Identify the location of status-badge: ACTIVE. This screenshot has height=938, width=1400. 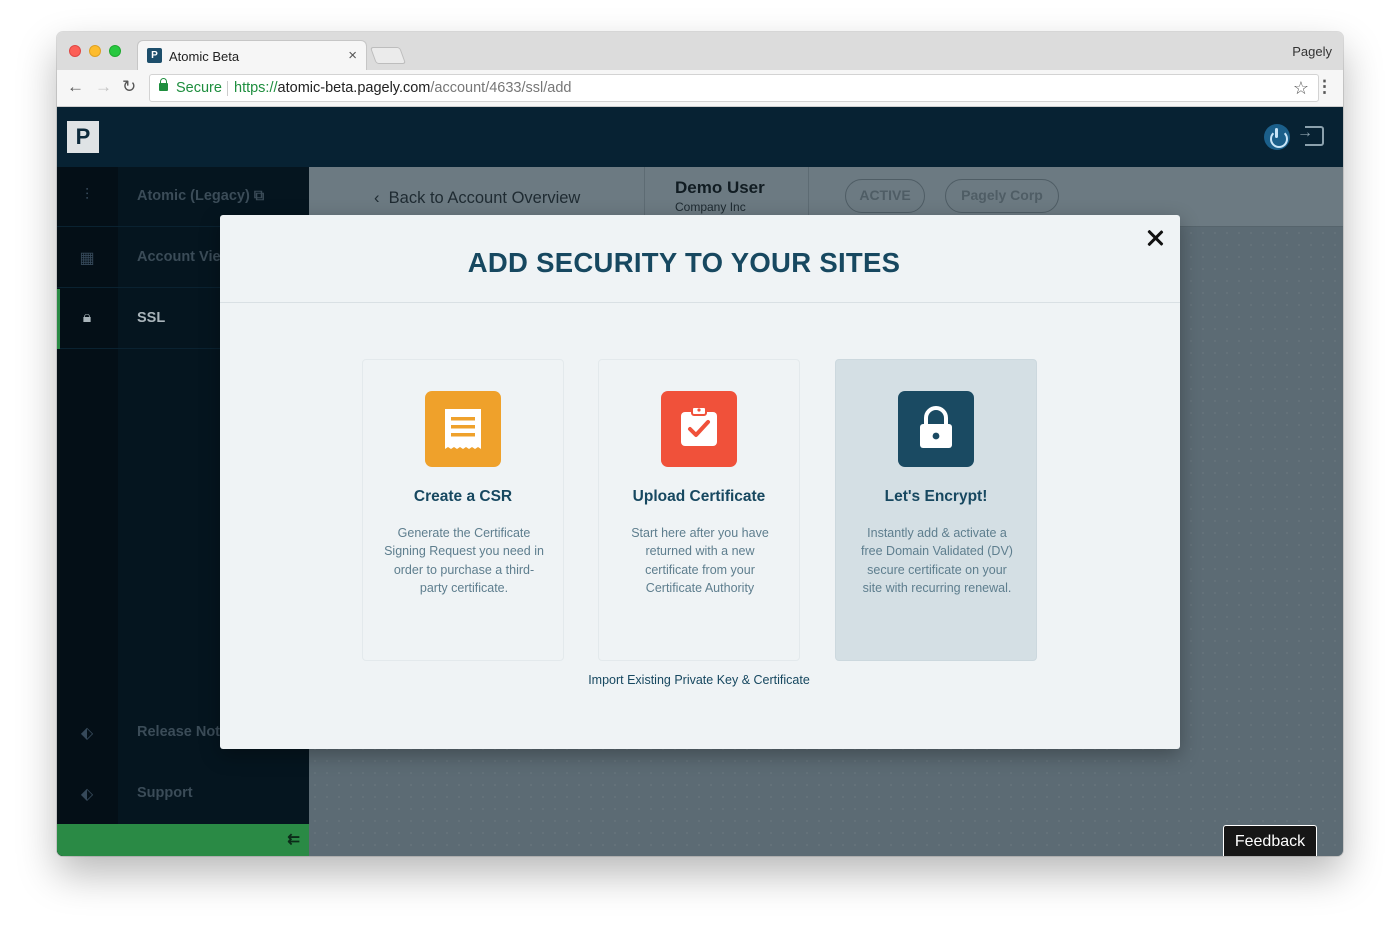
(885, 196).